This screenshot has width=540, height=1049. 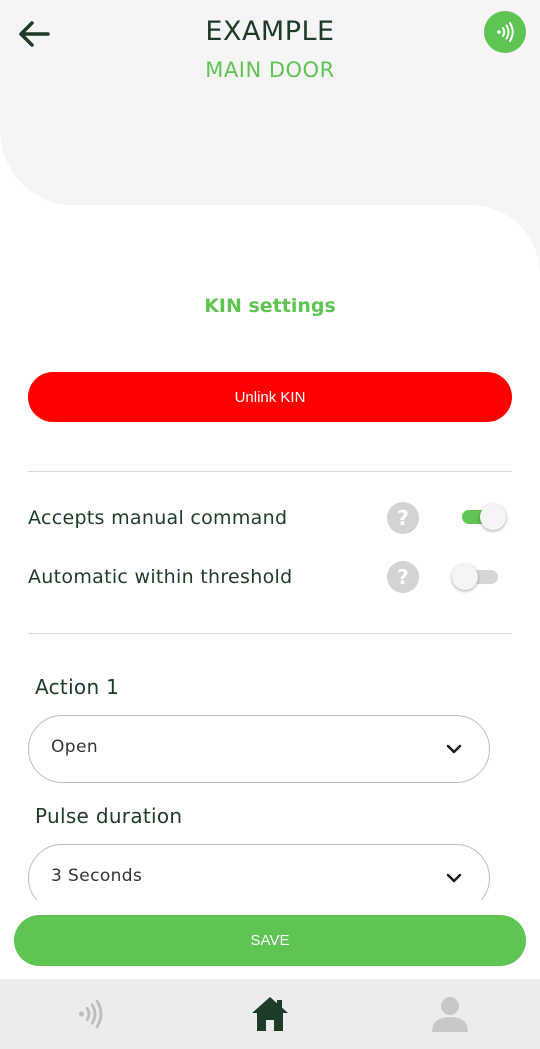 I want to click on page-subtitle: MAIN DOOR, so click(x=270, y=70).